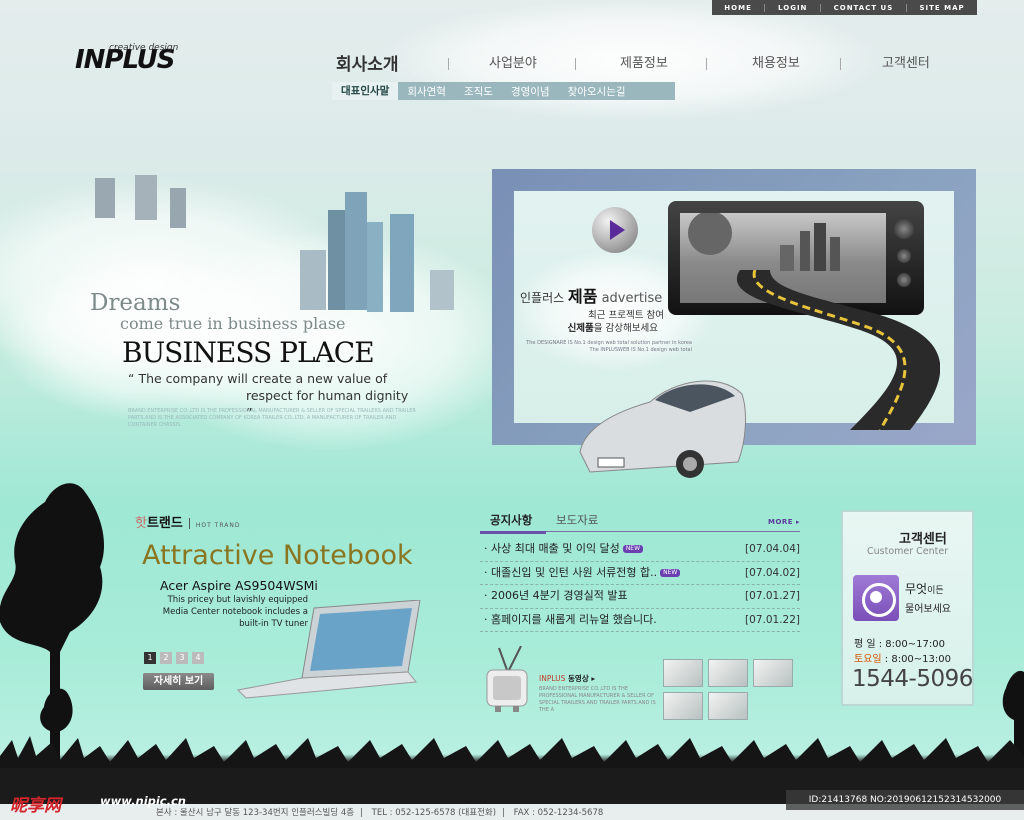 The height and width of the screenshot is (820, 1024). What do you see at coordinates (582, 573) in the screenshot?
I see `notice-title: · 대졸신입 및 인턴 사원 서류전형 합.. NEW` at bounding box center [582, 573].